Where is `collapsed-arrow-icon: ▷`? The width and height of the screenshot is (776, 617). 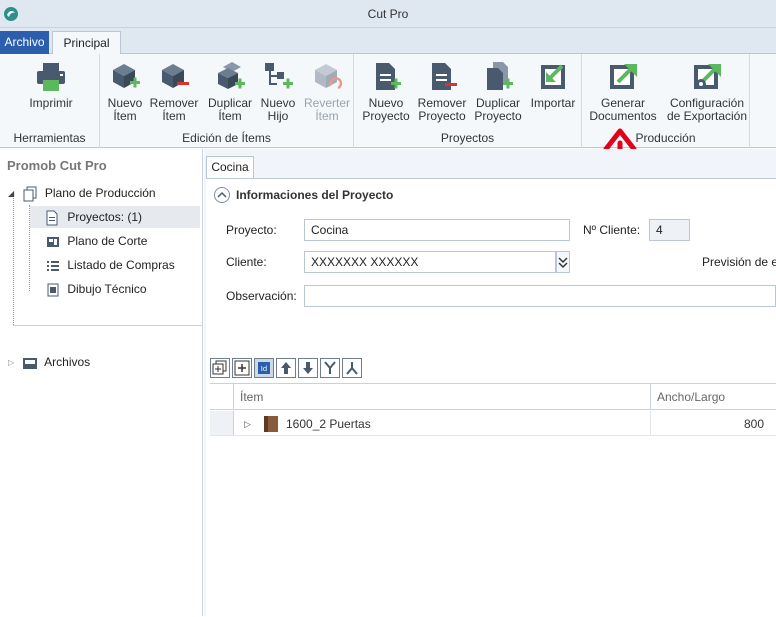 collapsed-arrow-icon: ▷ is located at coordinates (11, 363).